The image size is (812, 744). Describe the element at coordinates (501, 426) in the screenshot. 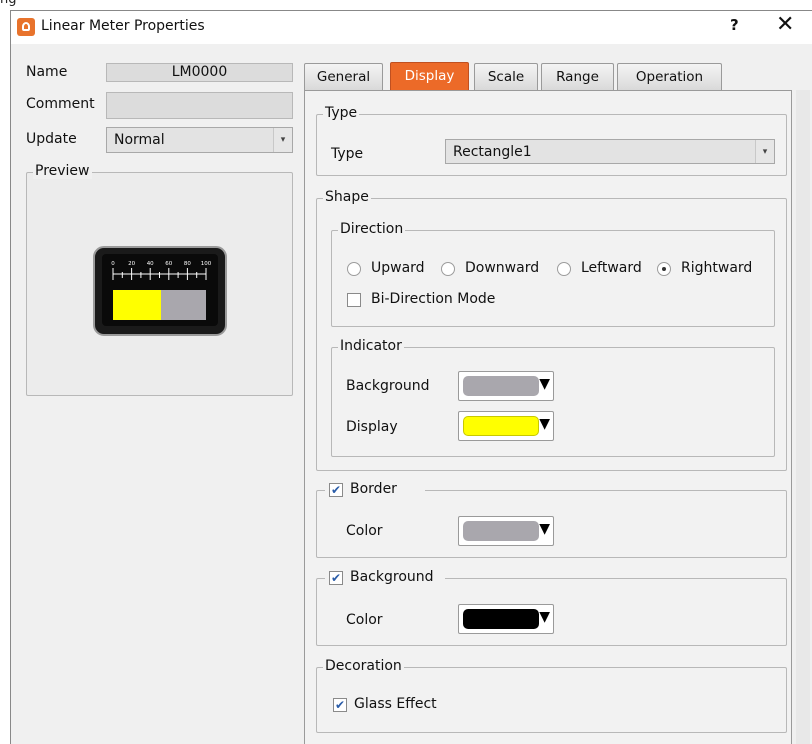

I see `indicator-display-swatch` at that location.